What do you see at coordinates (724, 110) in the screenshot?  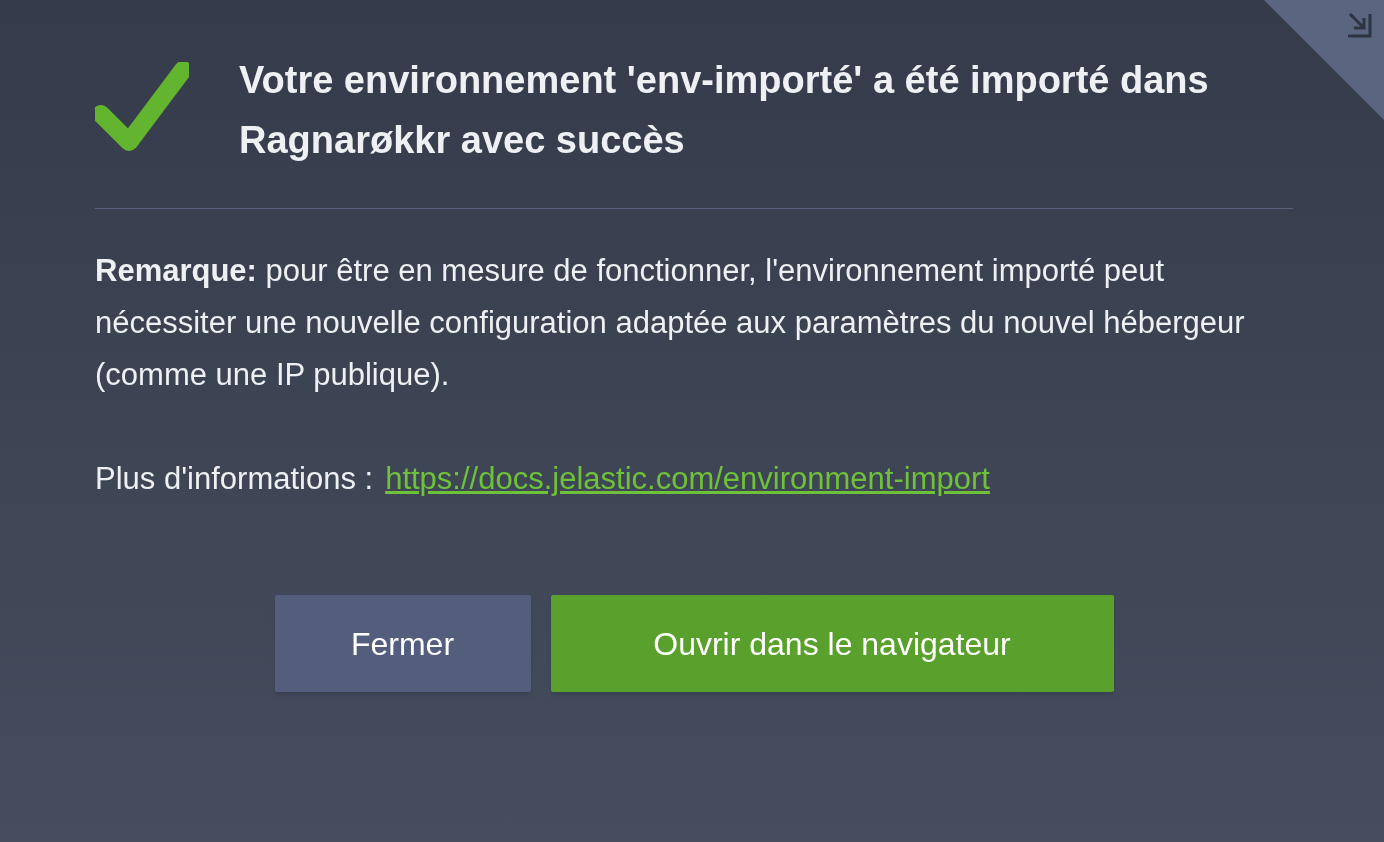 I see `dialog-title: Votre environnement 'env-importé' a été importé dans Ragnarøkkr avec succès` at bounding box center [724, 110].